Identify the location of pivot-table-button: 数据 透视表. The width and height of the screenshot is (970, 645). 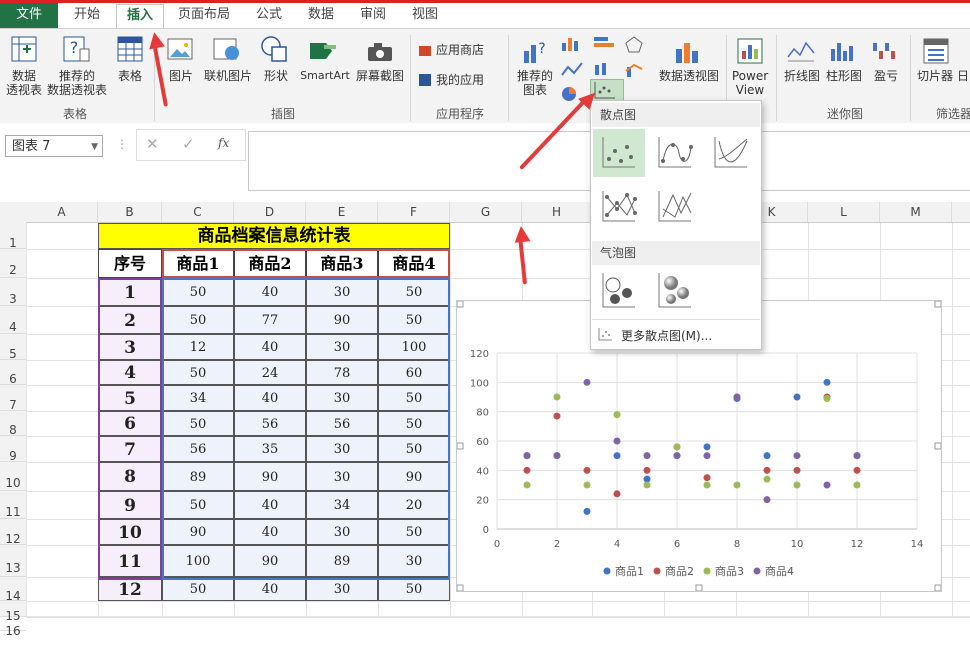
(24, 83).